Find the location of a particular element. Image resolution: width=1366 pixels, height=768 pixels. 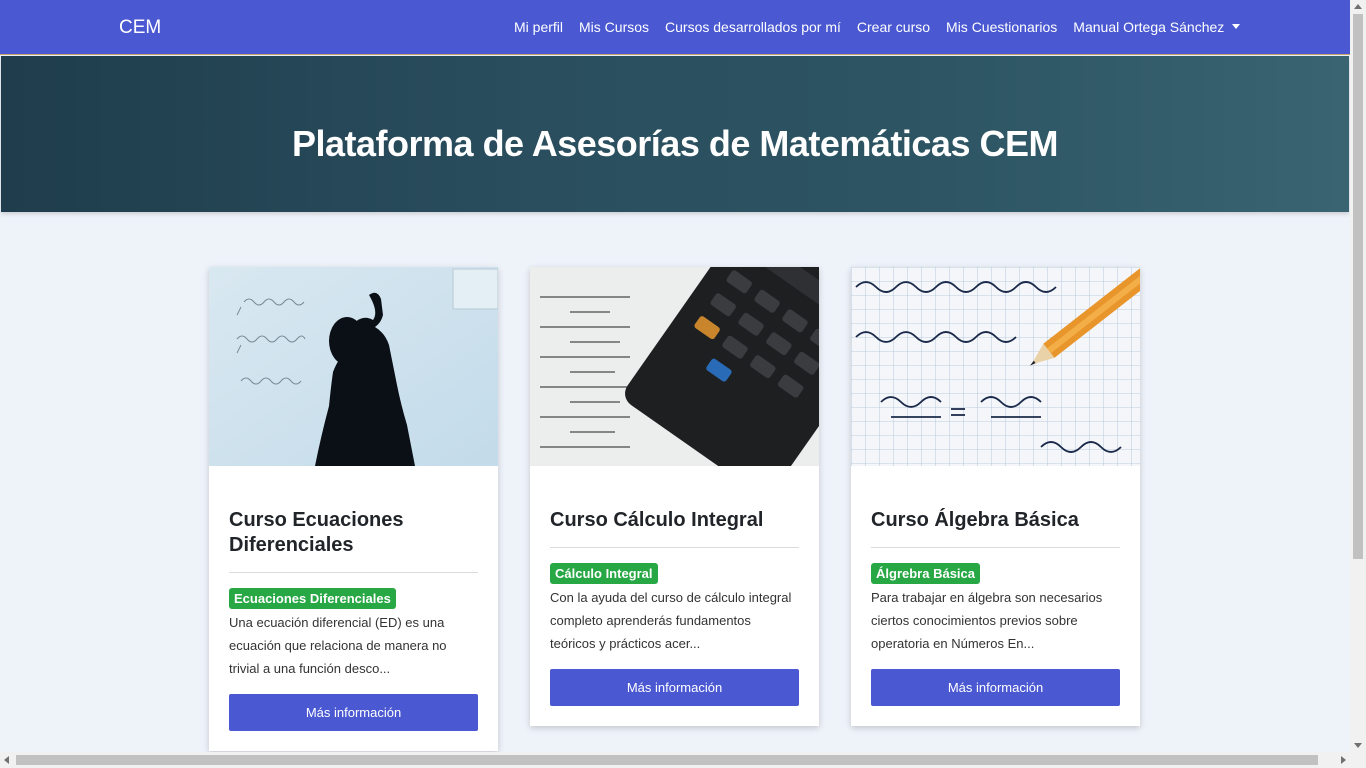

course-image-ecuaciones is located at coordinates (353, 366).